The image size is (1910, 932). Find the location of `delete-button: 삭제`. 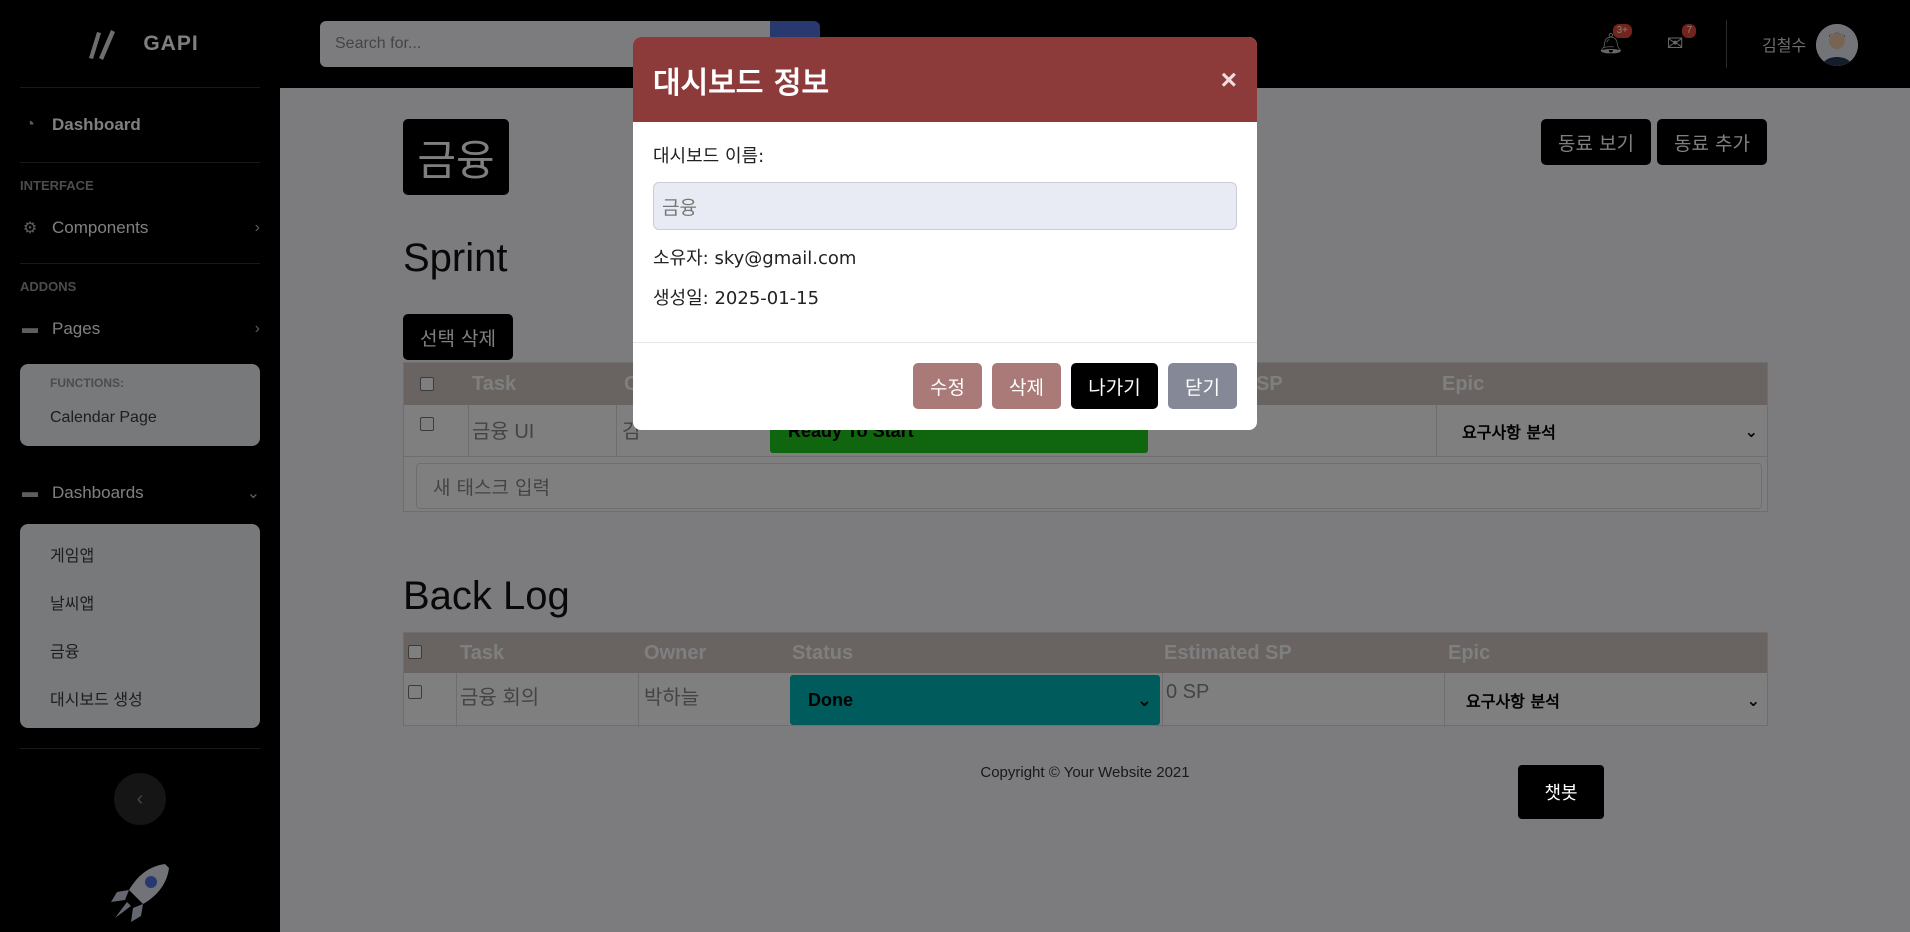

delete-button: 삭제 is located at coordinates (1026, 386).